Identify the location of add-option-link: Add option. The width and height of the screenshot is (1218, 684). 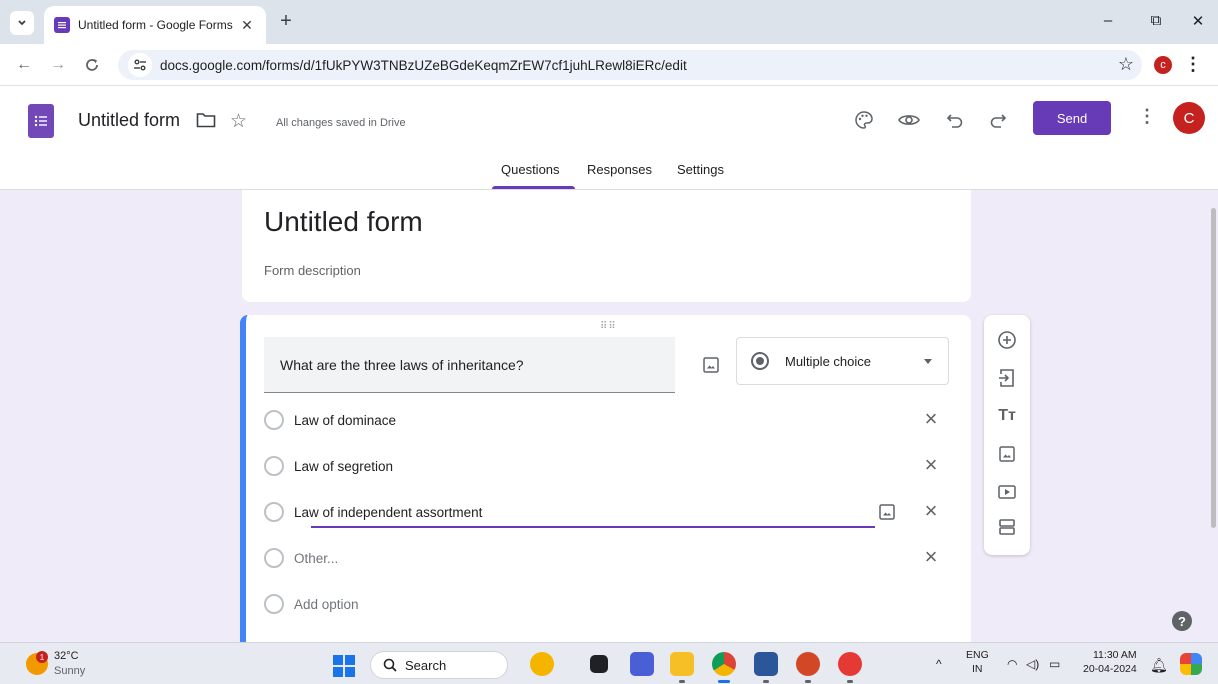
(326, 604).